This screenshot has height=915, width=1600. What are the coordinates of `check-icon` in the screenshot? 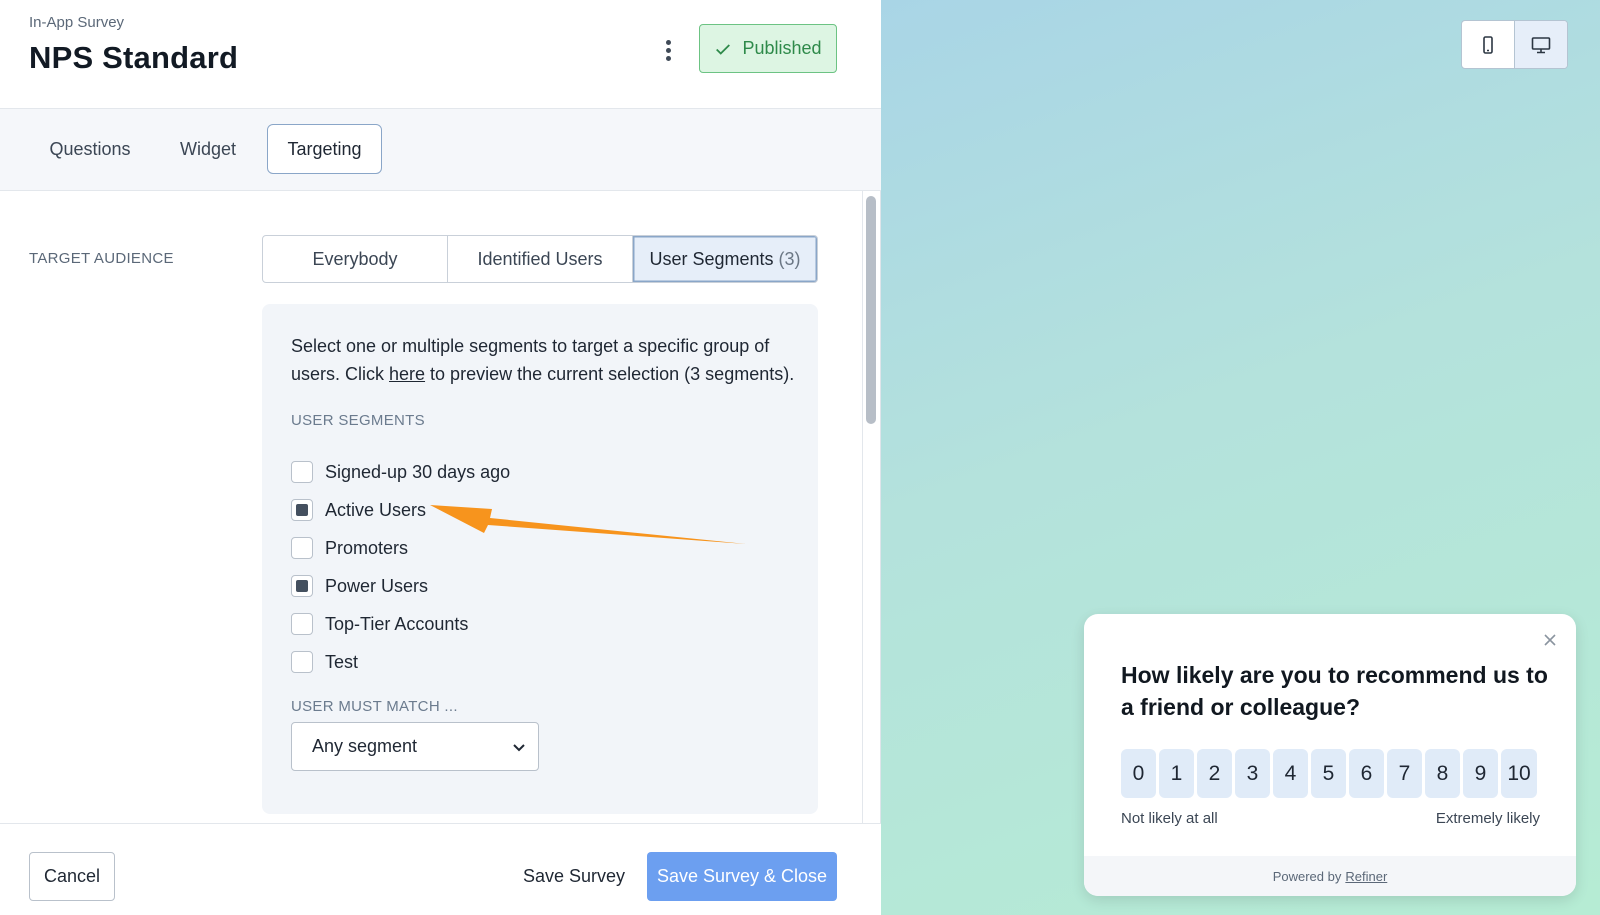 It's located at (723, 49).